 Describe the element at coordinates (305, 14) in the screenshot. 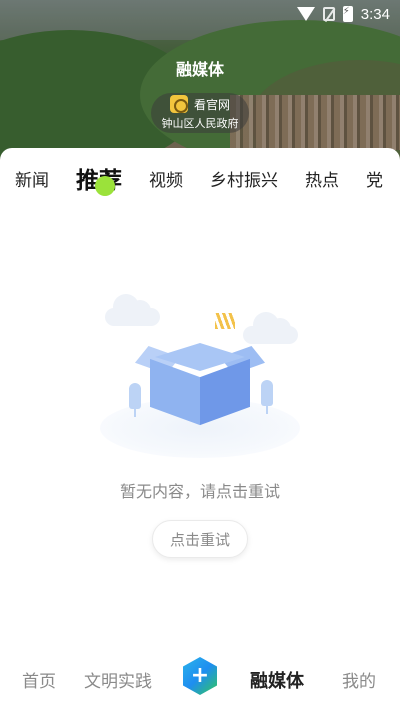

I see `wifi-icon` at that location.